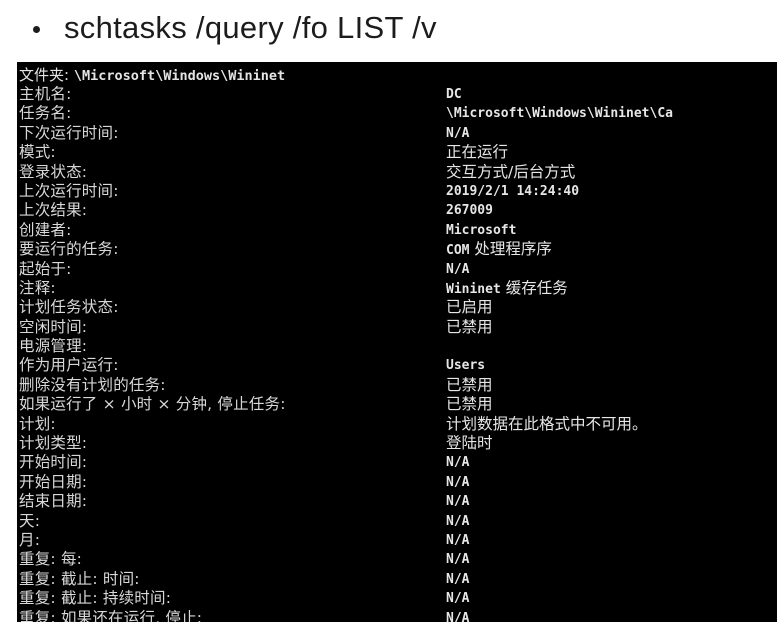 Image resolution: width=777 pixels, height=622 pixels. I want to click on row-months: 月: N/A, so click(398, 540).